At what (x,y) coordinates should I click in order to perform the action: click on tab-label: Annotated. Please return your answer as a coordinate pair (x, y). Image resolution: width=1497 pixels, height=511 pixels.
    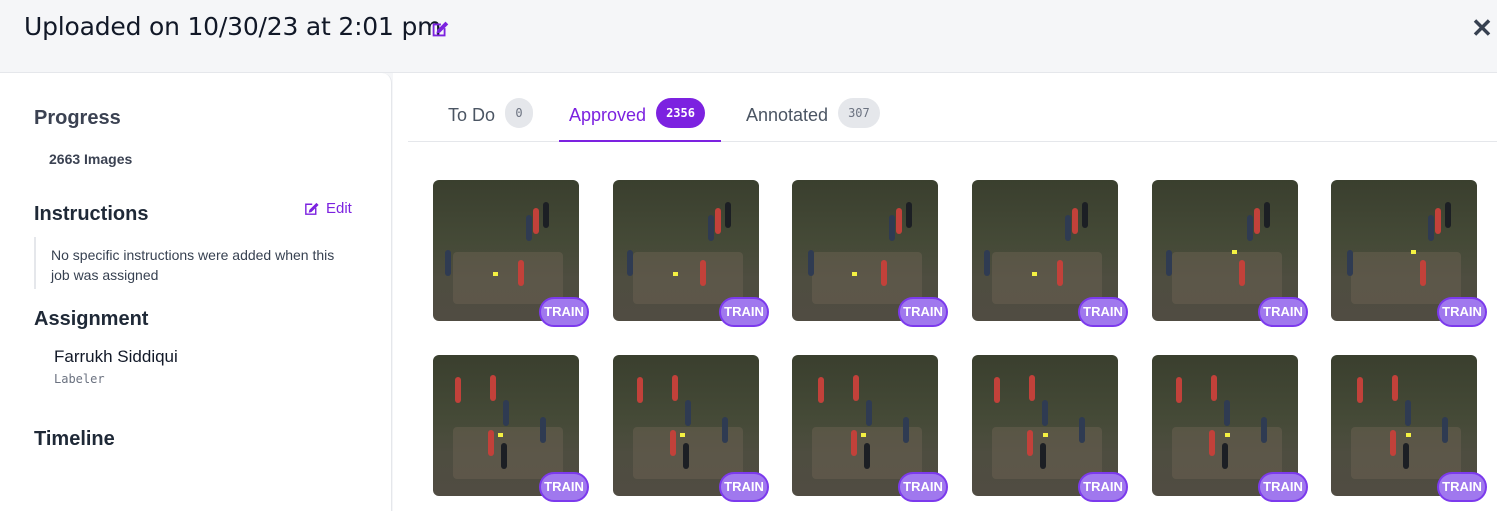
    Looking at the image, I should click on (787, 115).